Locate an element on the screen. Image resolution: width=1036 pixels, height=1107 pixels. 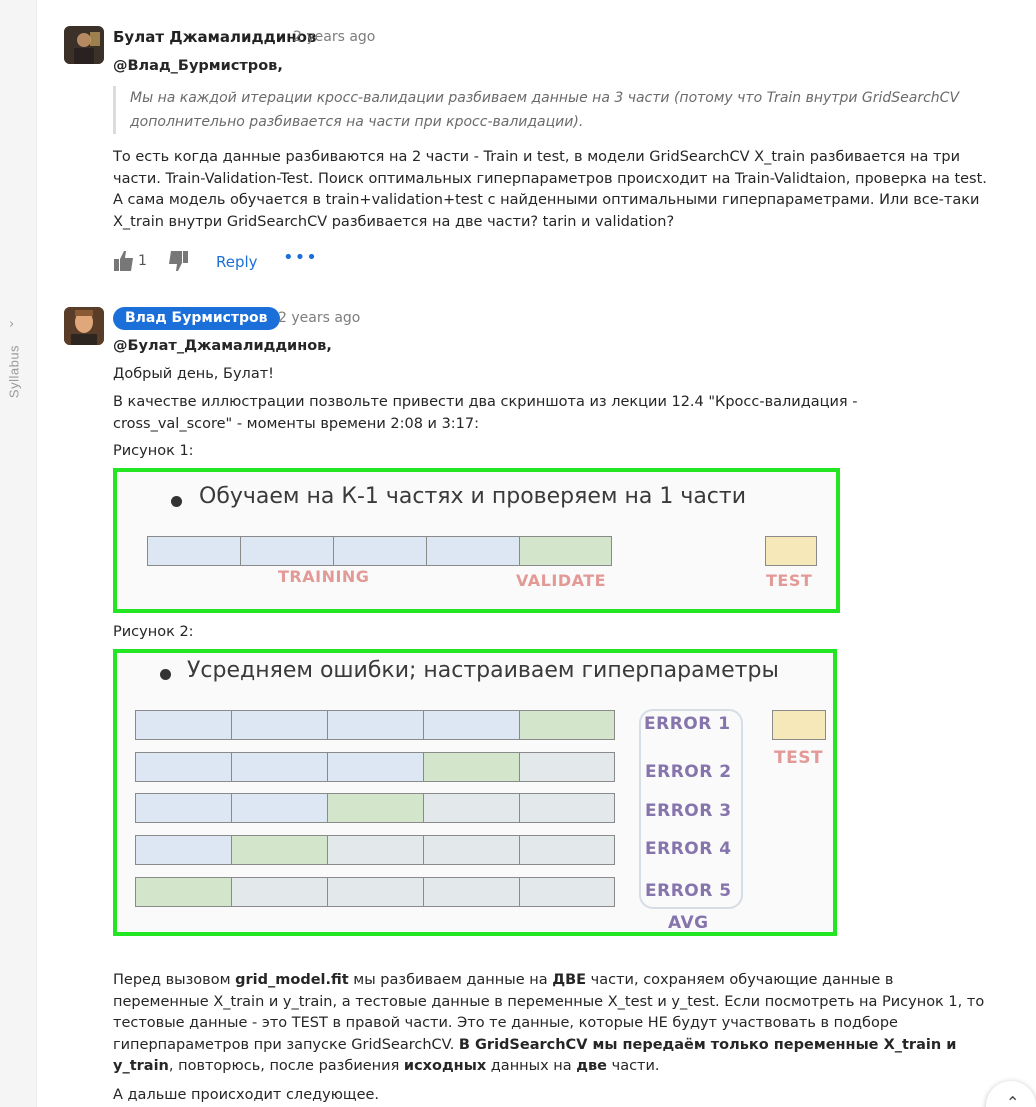
syllabus-label: Syllabus is located at coordinates (14, 371).